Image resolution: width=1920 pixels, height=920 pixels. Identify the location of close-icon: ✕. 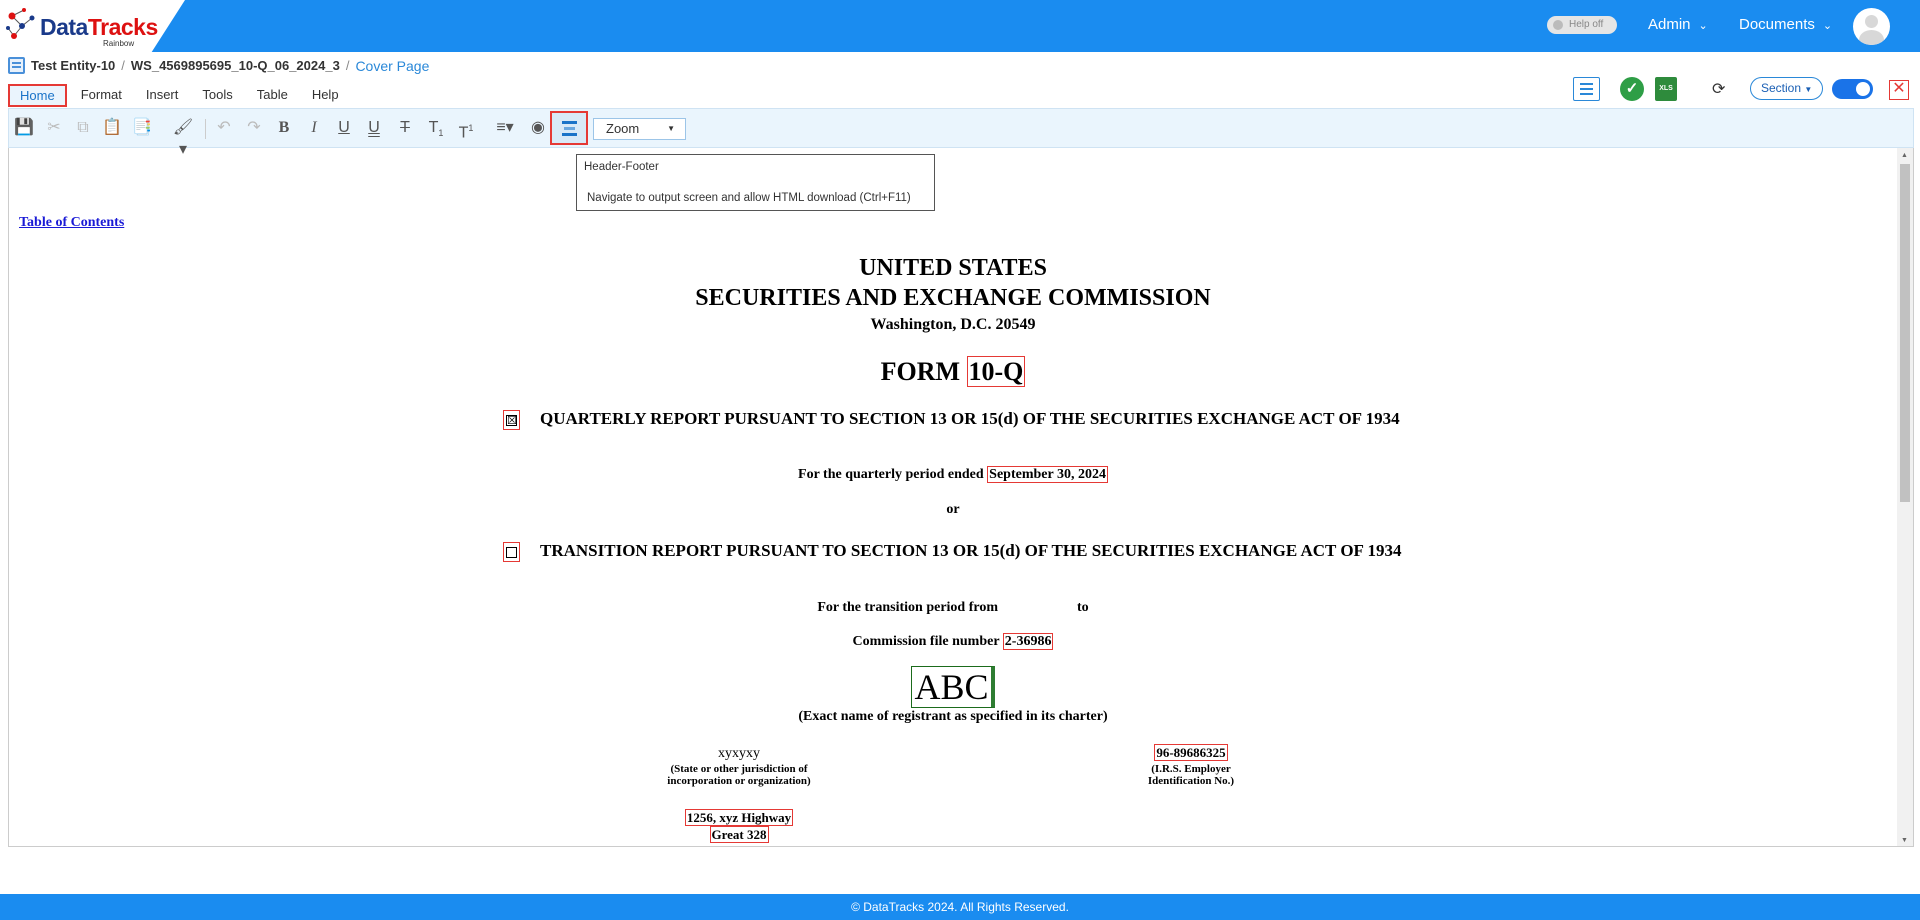
(1899, 90).